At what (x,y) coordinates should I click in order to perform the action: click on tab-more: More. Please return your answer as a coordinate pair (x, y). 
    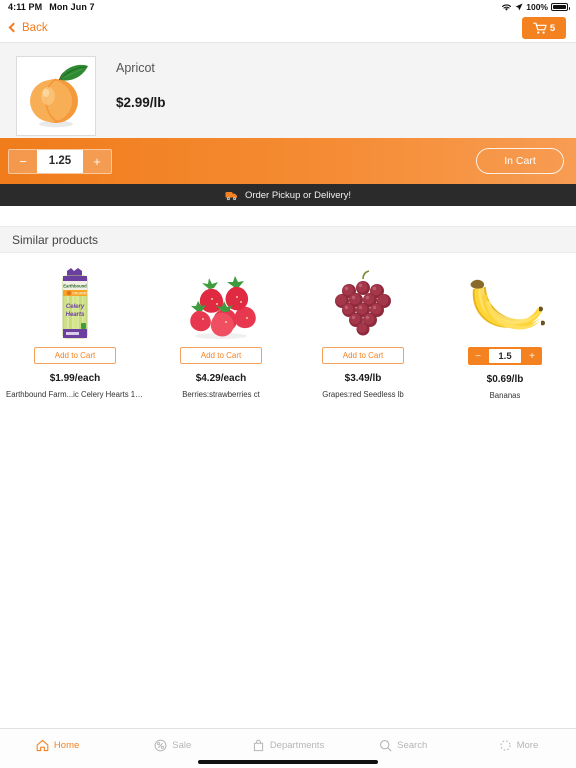
    Looking at the image, I should click on (518, 748).